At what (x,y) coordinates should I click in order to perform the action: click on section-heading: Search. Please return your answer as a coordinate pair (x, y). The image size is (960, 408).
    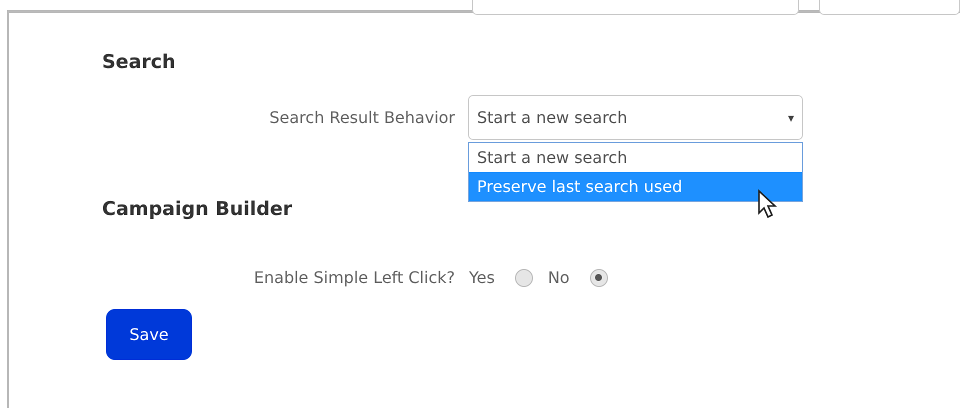
    Looking at the image, I should click on (139, 63).